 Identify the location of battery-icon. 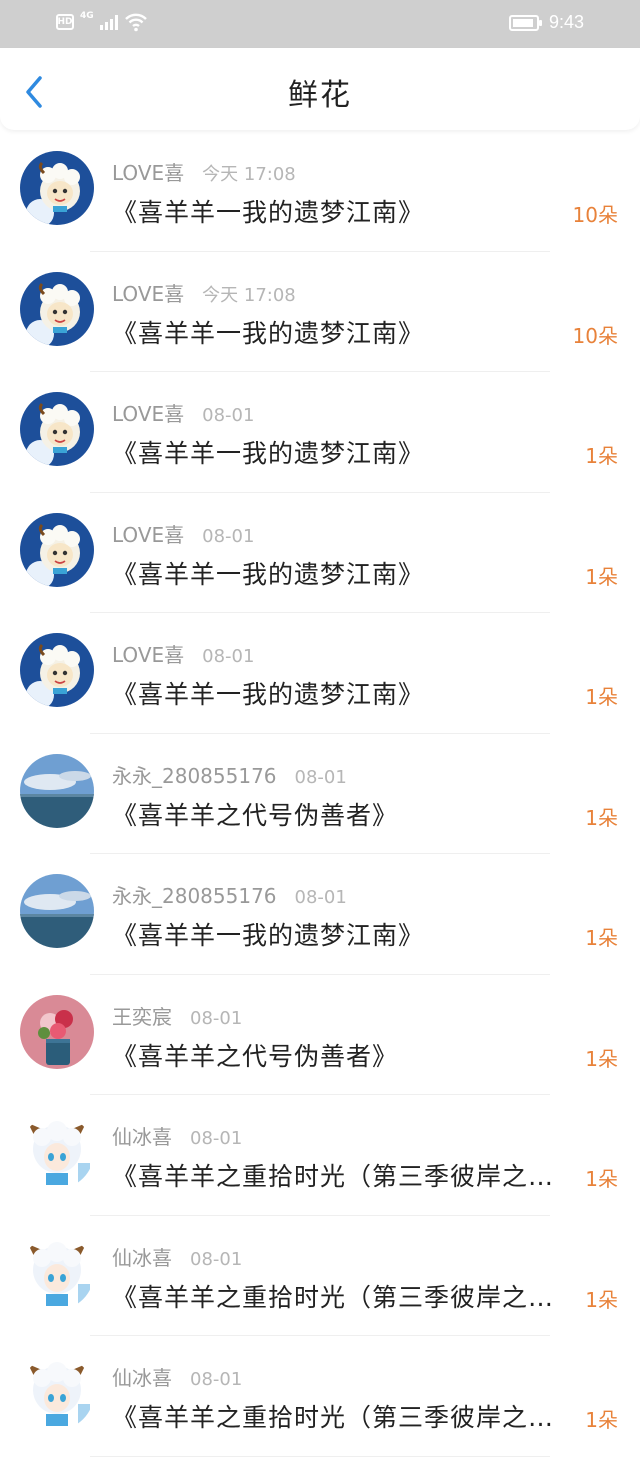
(525, 22).